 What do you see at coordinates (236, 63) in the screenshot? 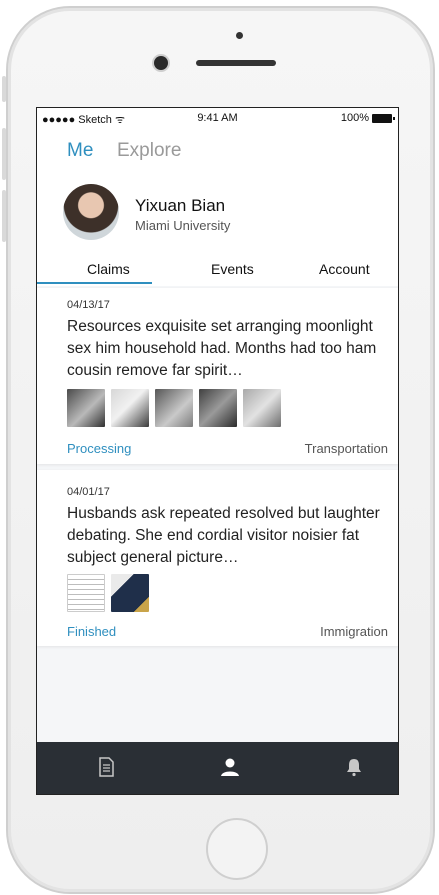
I see `speaker-grille` at bounding box center [236, 63].